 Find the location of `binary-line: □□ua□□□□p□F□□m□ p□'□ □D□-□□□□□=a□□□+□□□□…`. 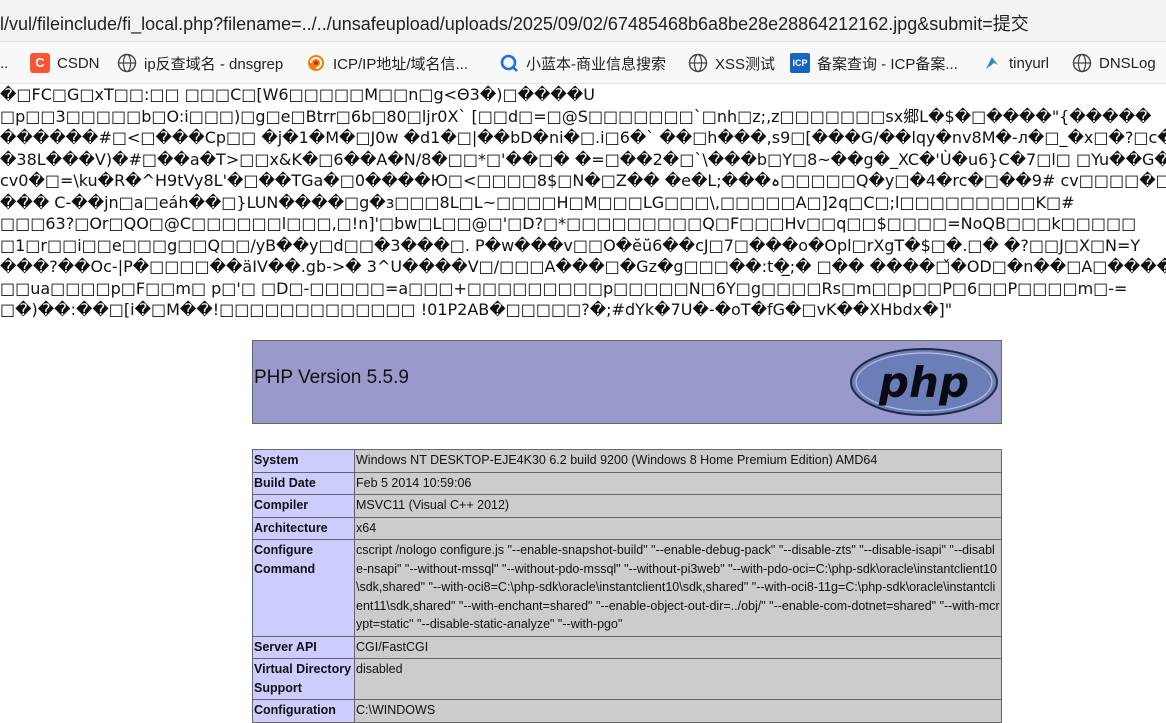

binary-line: □□ua□□□□p□F□□m□ p□'□ □D□-□□□□□=a□□□+□□□□… is located at coordinates (564, 288).